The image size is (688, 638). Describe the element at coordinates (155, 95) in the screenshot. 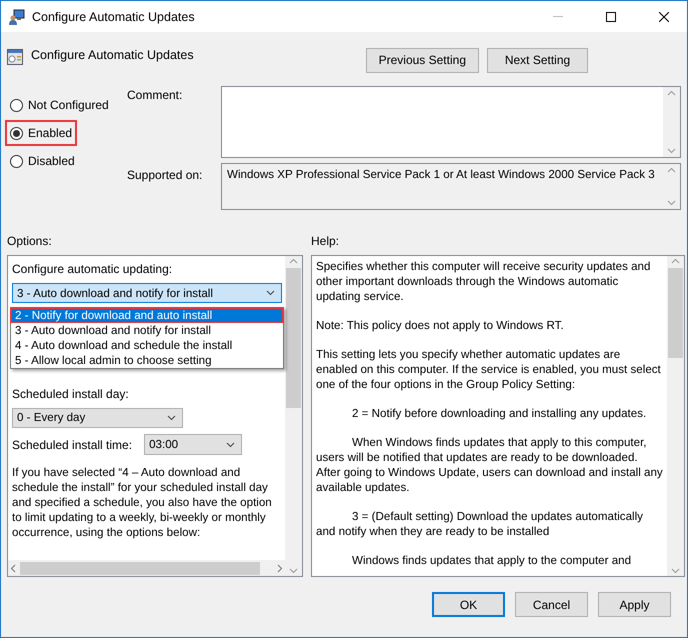

I see `comment-label: Comment:` at that location.